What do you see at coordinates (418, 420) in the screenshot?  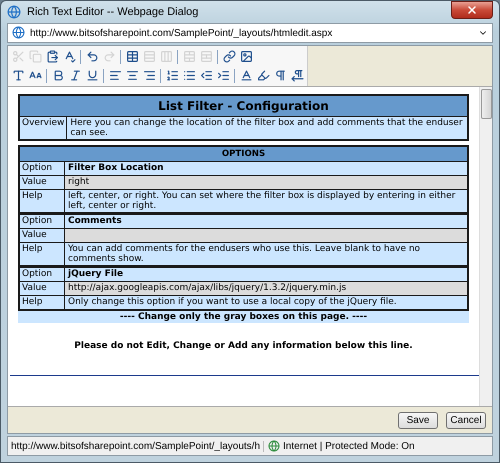 I see `save-button: Save` at bounding box center [418, 420].